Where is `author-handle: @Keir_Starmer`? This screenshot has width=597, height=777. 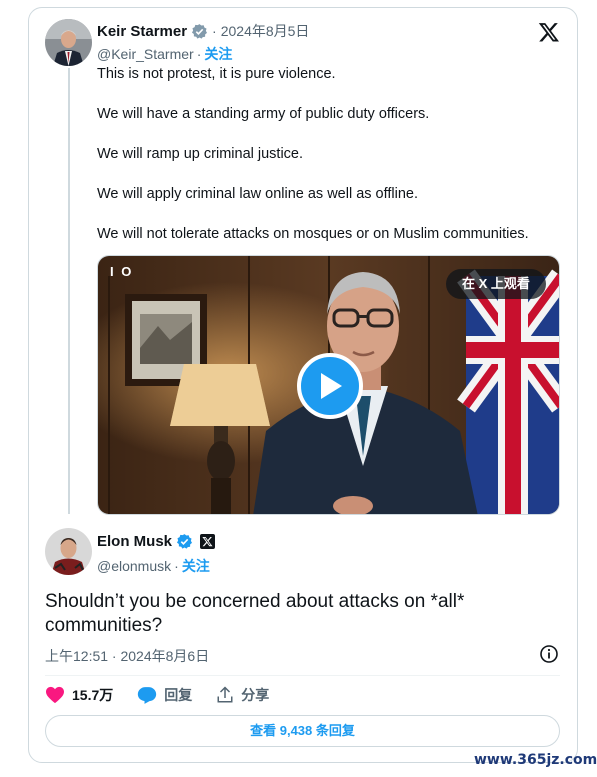
author-handle: @Keir_Starmer is located at coordinates (145, 54).